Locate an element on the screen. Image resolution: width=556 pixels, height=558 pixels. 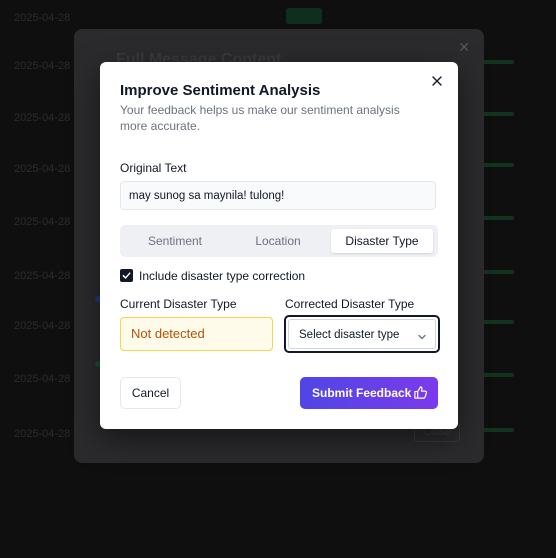
close-icon is located at coordinates (437, 81).